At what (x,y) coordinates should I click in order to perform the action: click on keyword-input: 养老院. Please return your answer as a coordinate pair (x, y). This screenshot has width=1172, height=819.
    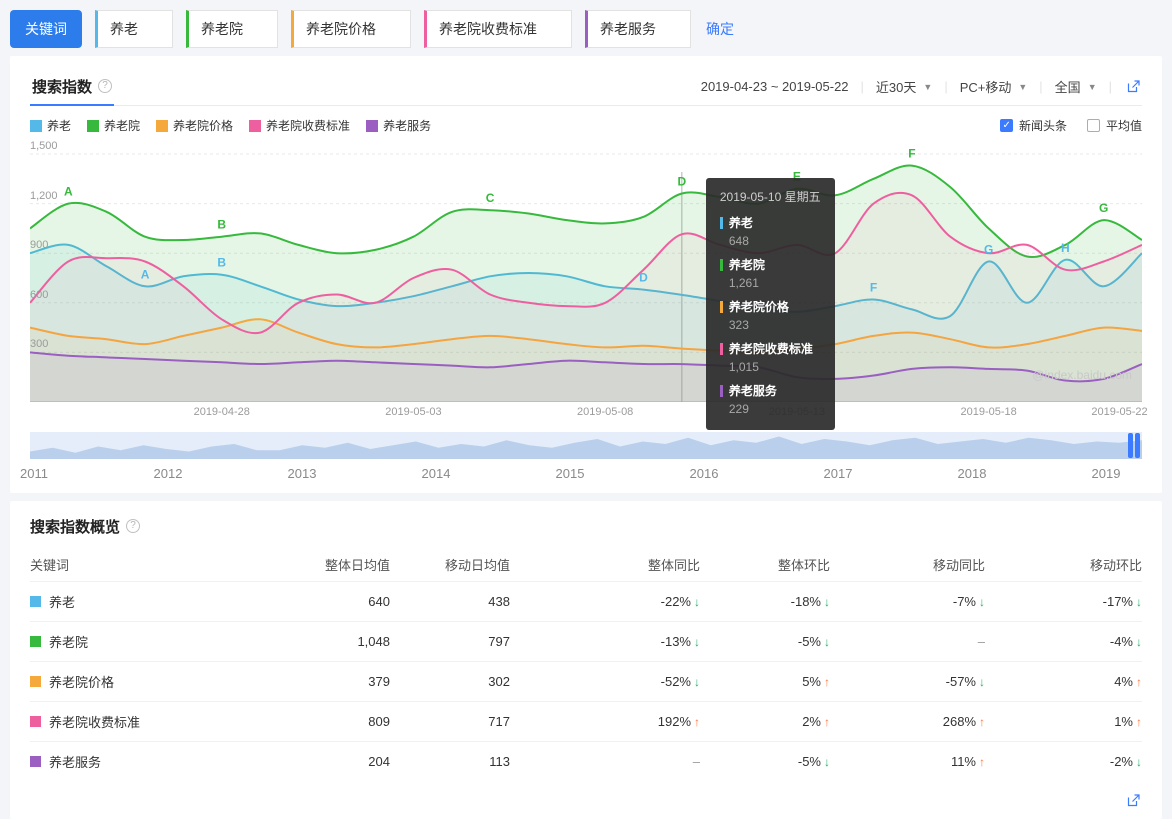
    Looking at the image, I should click on (232, 29).